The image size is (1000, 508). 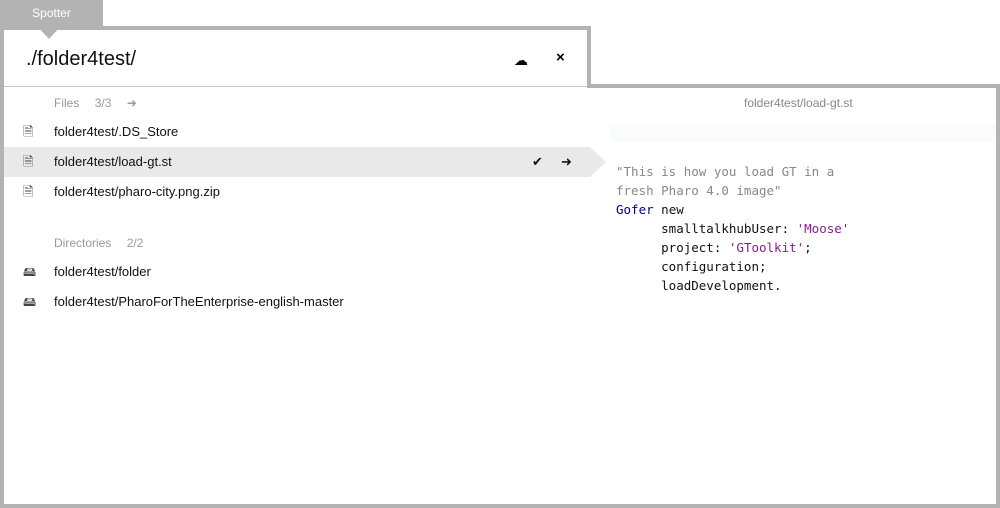 I want to click on list-item: 🗎 folder4test/.DS_Store, so click(x=297, y=132).